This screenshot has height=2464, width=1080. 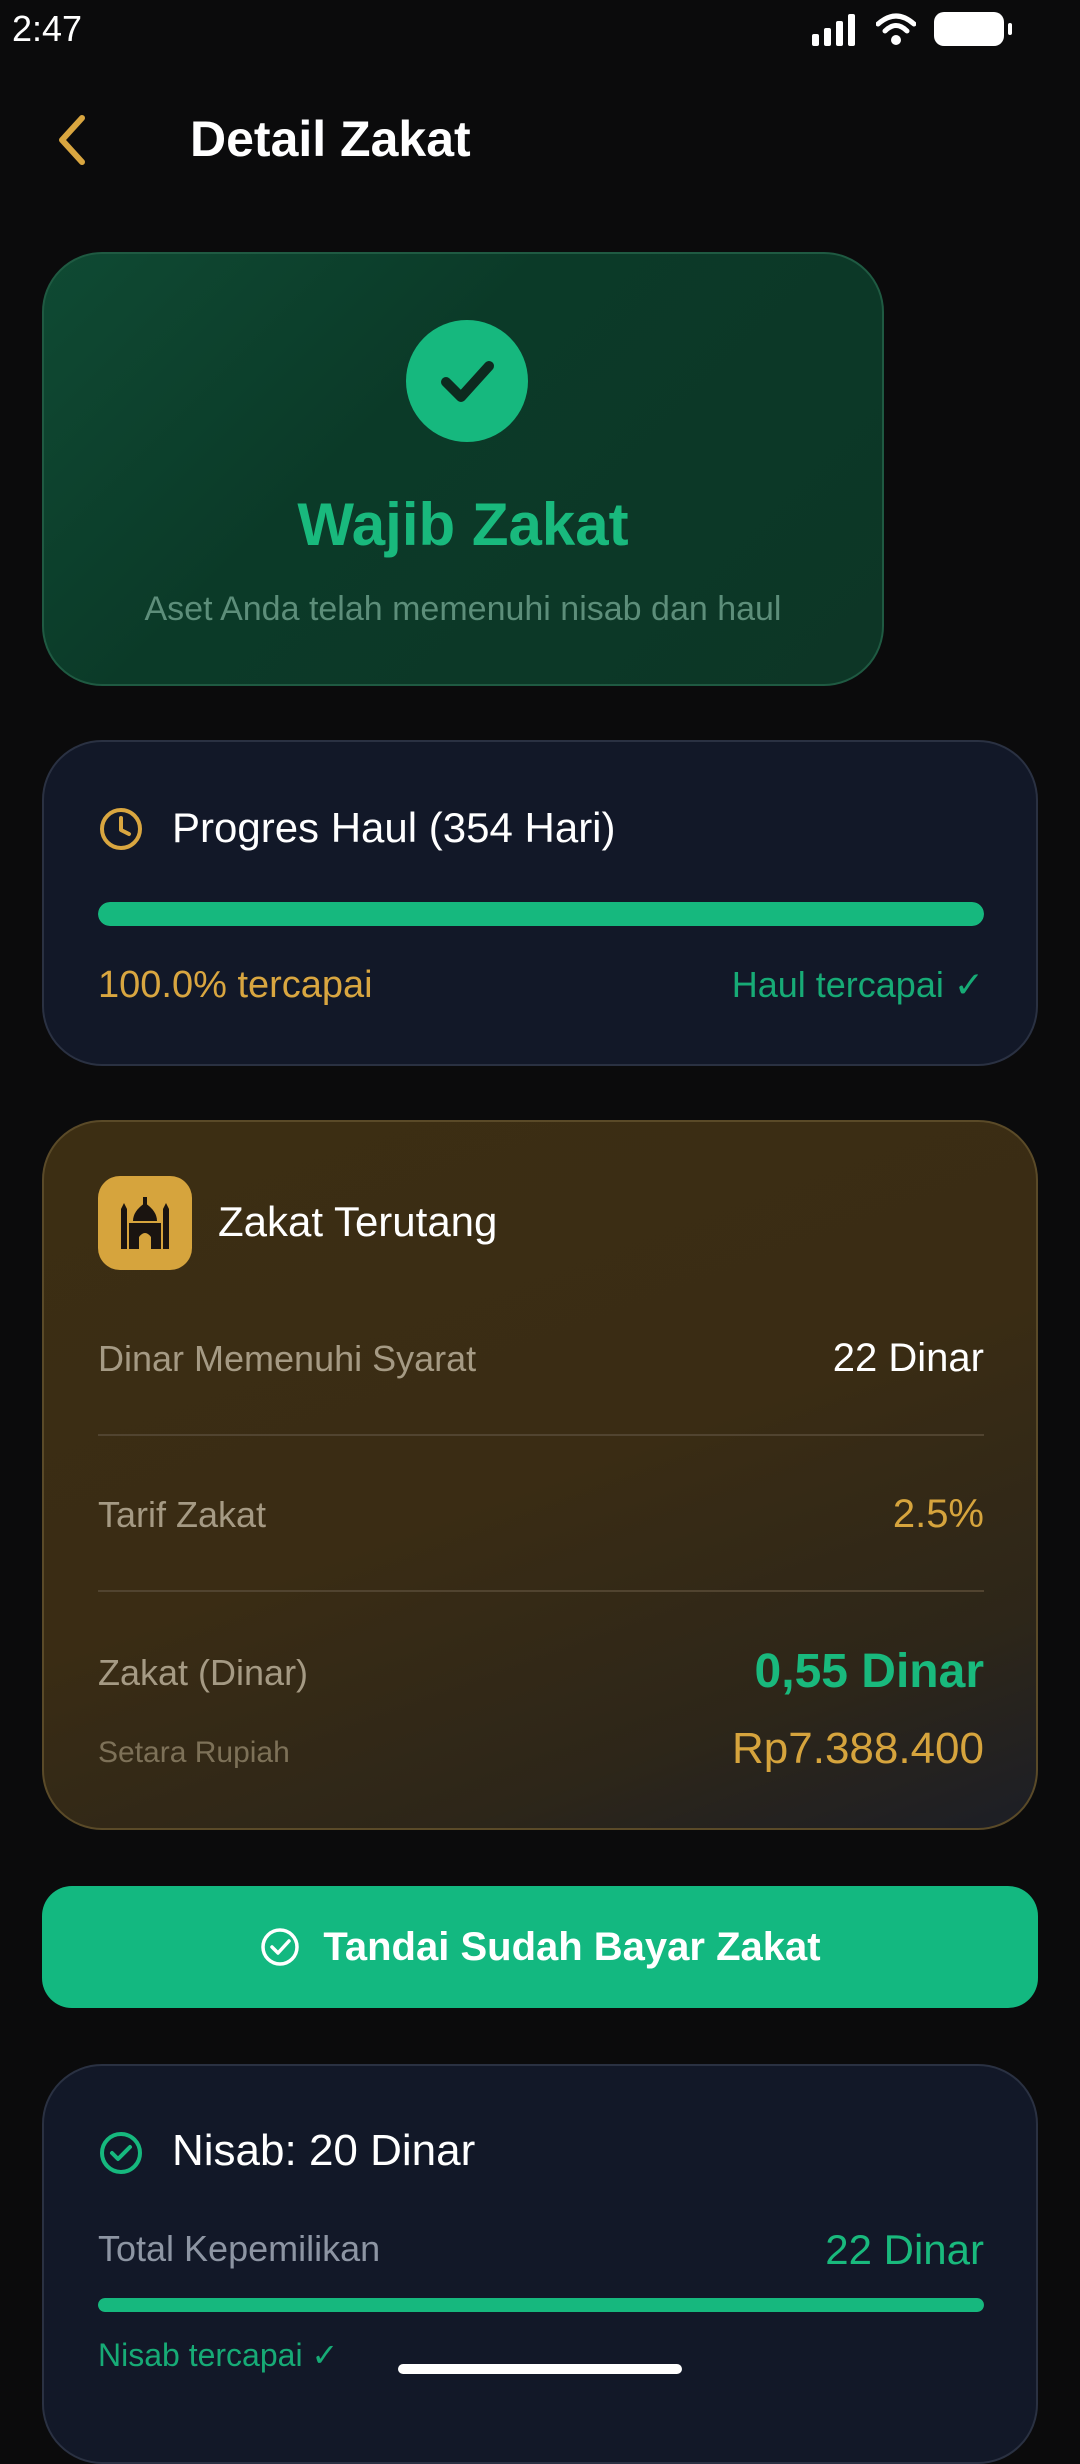 I want to click on nisab-status: Nisab tercapai ✓, so click(x=218, y=2355).